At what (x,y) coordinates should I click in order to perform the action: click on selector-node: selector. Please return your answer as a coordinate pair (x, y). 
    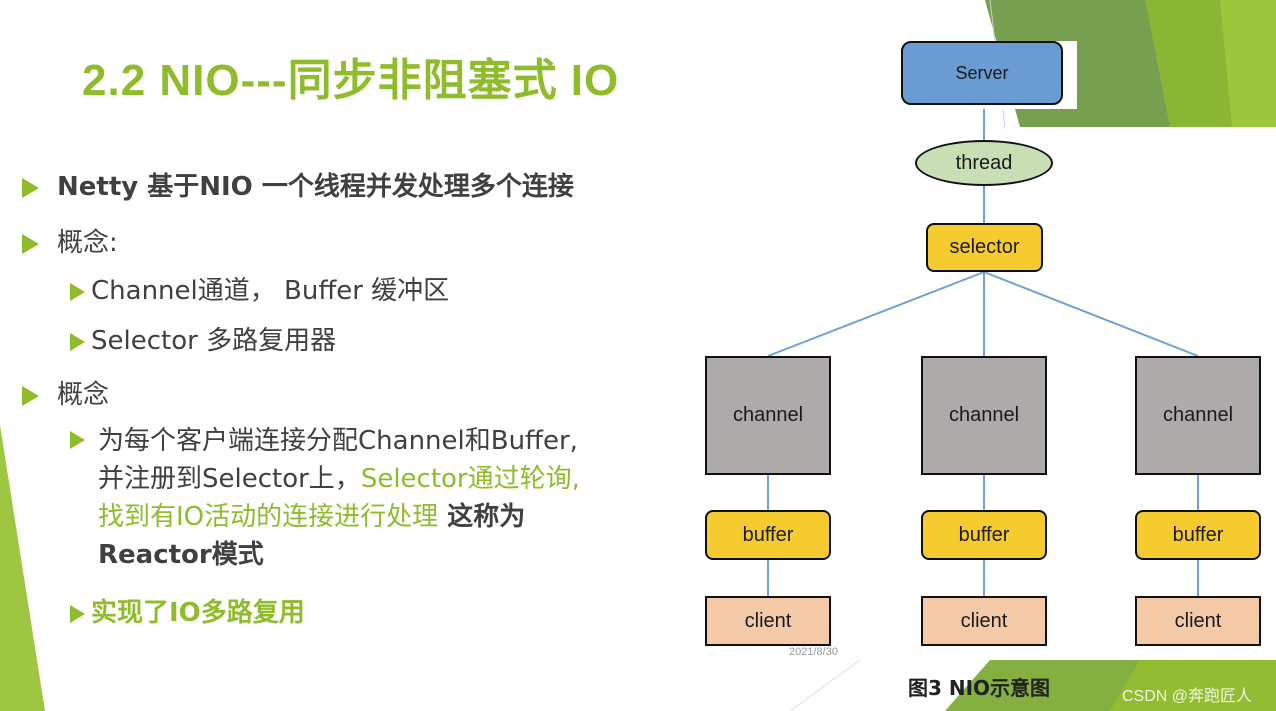
    Looking at the image, I should click on (984, 247).